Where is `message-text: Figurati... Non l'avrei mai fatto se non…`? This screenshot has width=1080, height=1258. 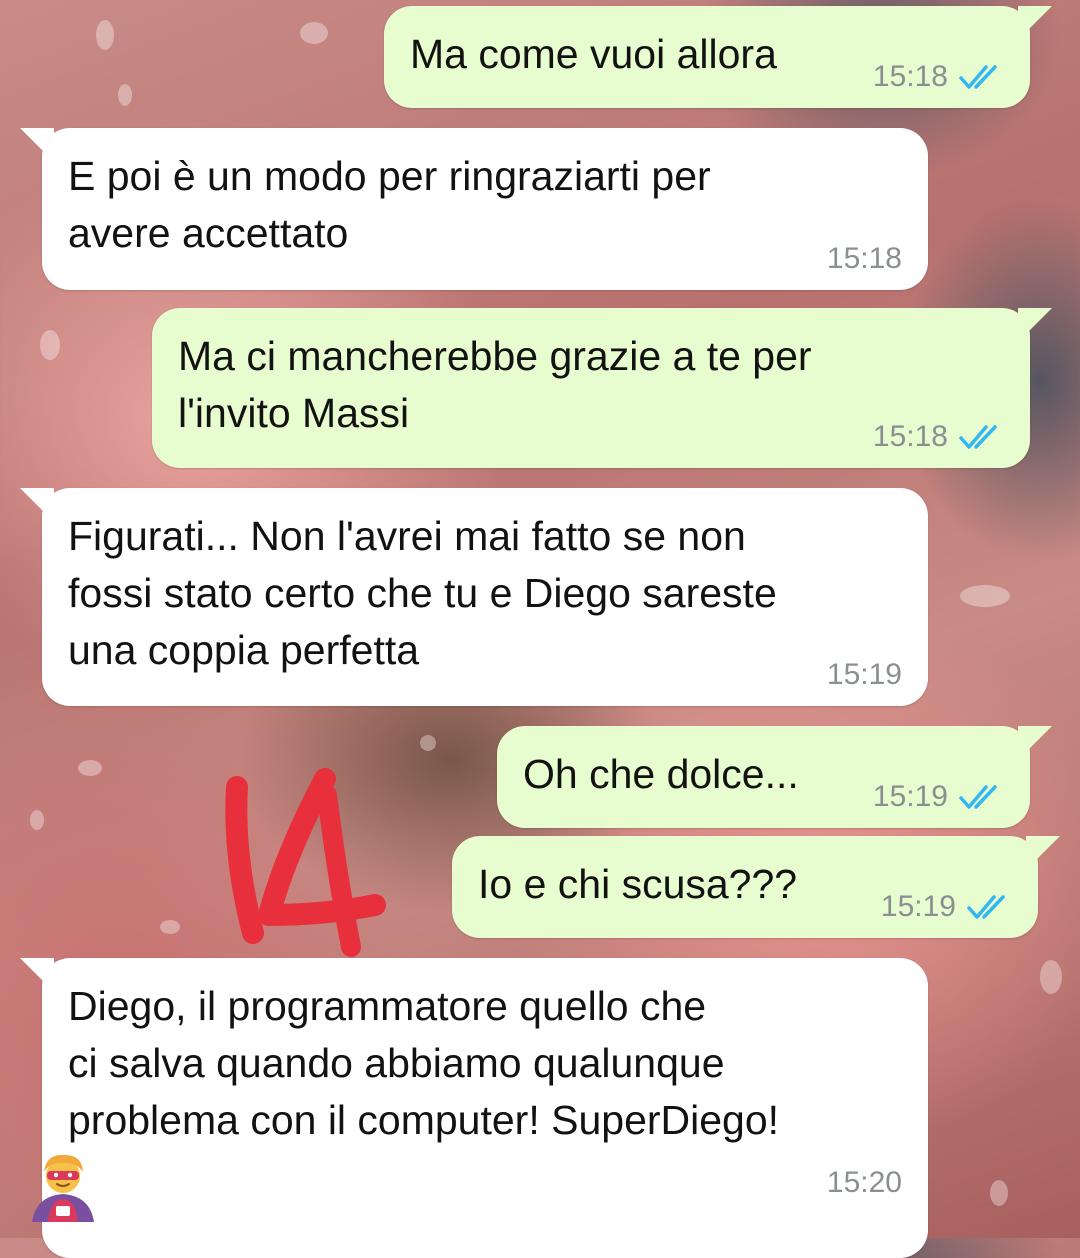 message-text: Figurati... Non l'avrei mai fatto se non… is located at coordinates (422, 593).